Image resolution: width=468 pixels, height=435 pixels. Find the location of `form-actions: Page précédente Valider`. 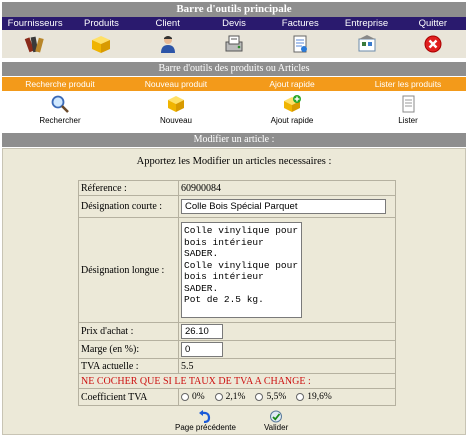

form-actions: Page précédente Valider is located at coordinates (231, 421).